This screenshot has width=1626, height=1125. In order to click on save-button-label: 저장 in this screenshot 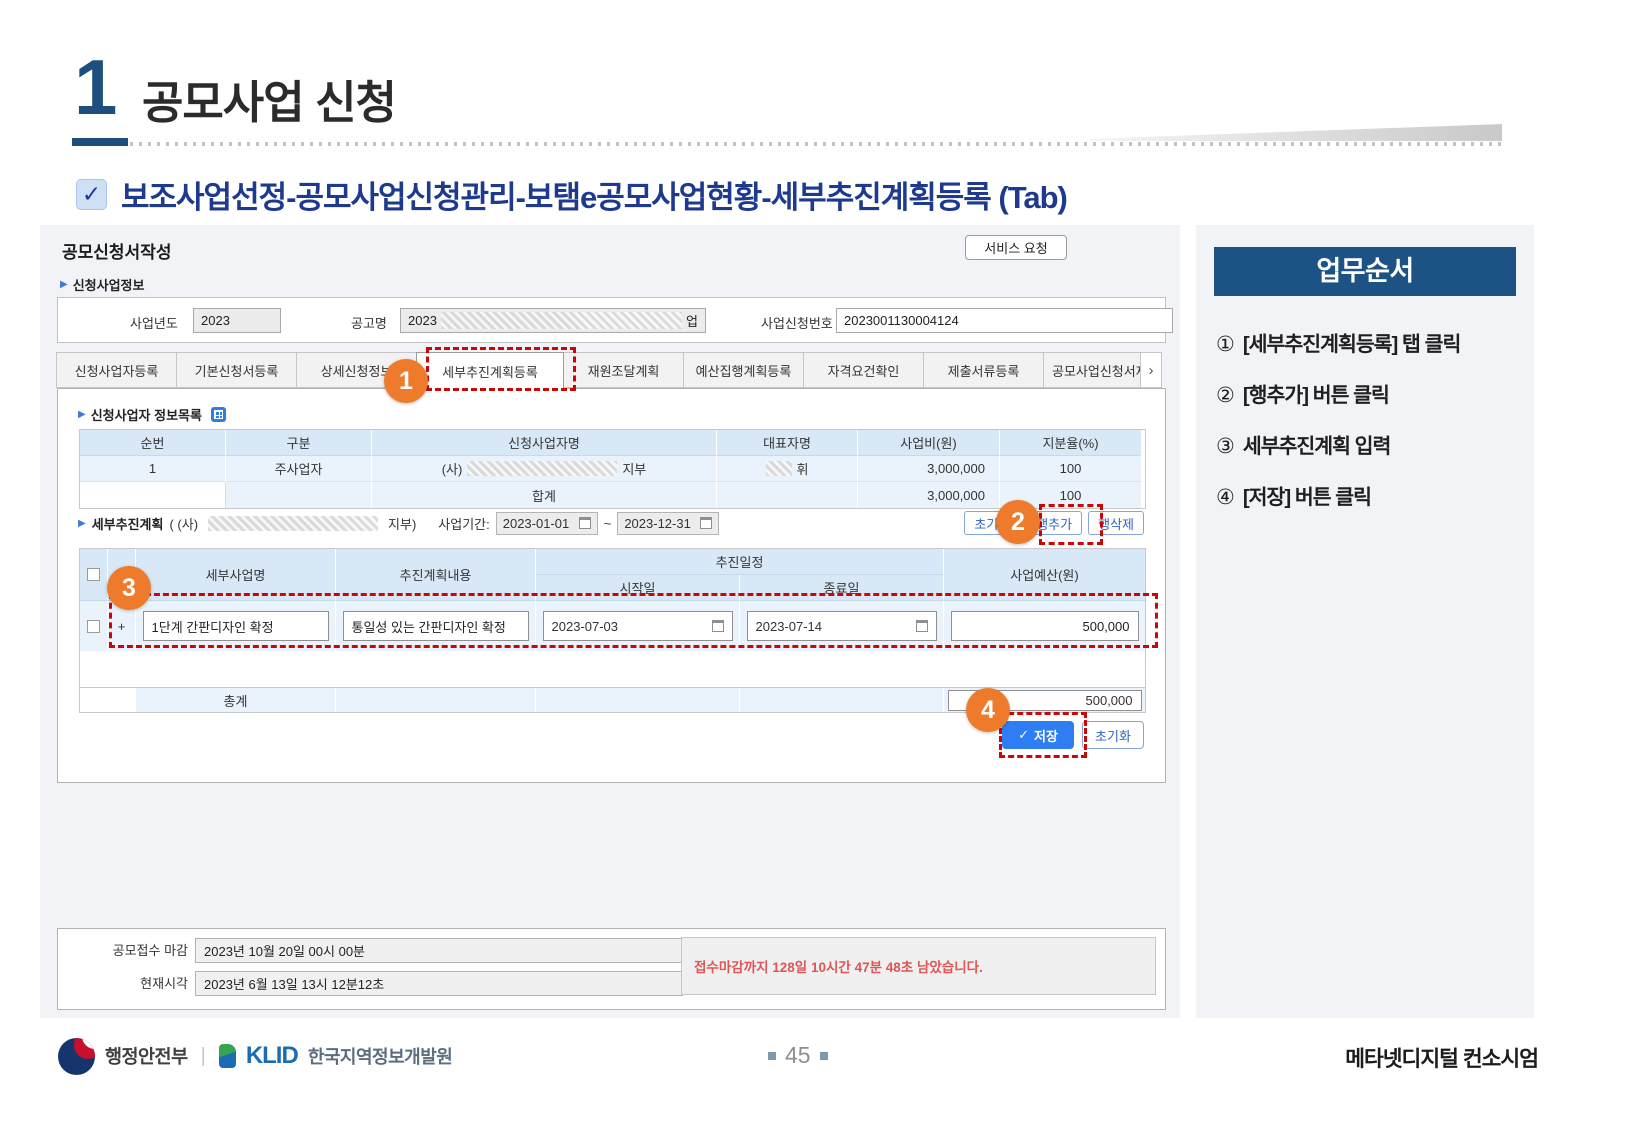, I will do `click(1045, 736)`.